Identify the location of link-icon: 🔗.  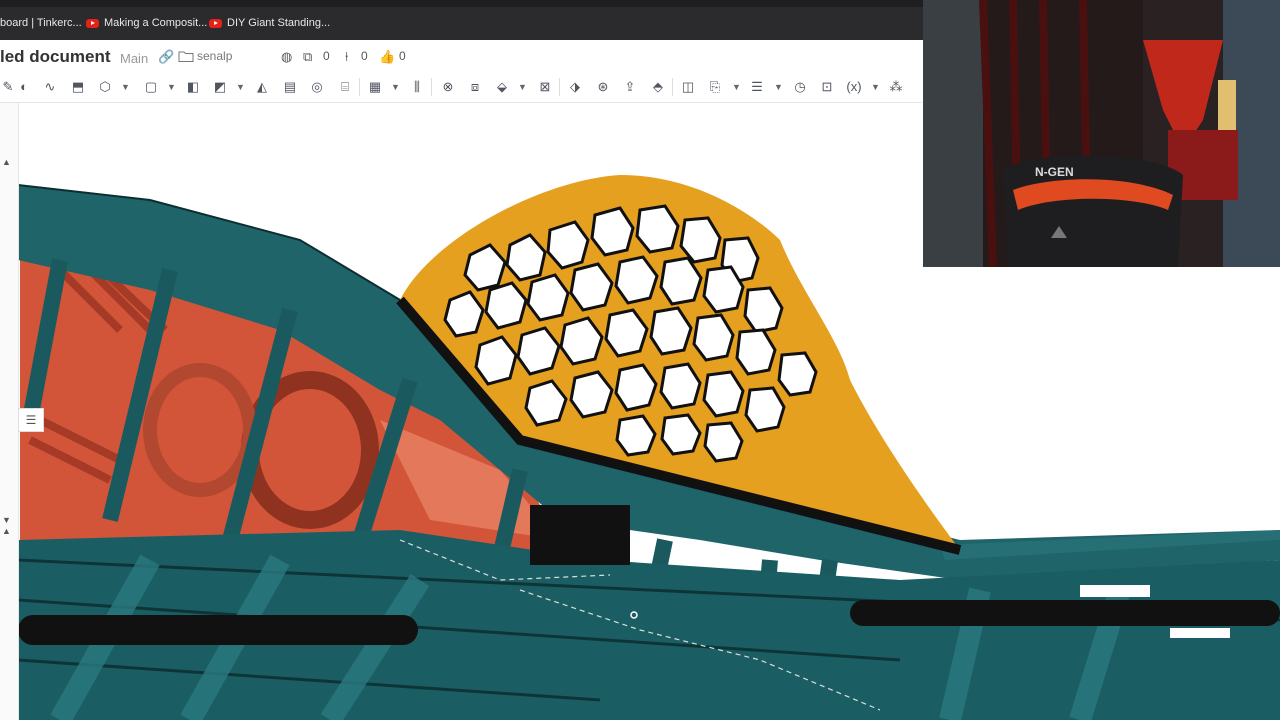
(166, 57).